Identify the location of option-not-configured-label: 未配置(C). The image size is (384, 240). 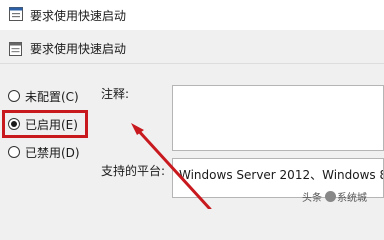
(52, 96).